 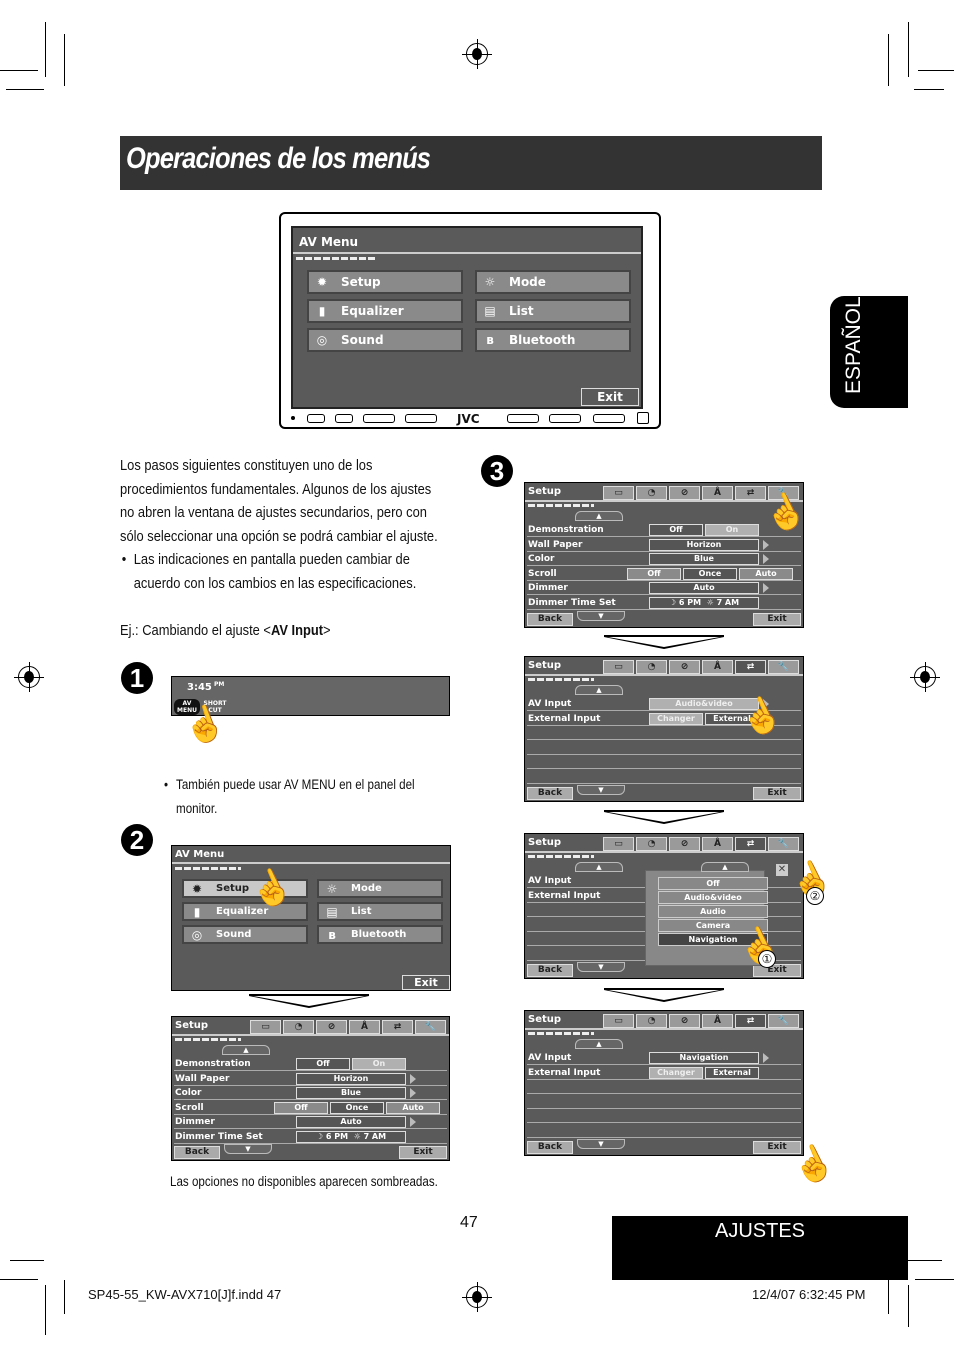 What do you see at coordinates (523, 418) in the screenshot?
I see `volume-down-button` at bounding box center [523, 418].